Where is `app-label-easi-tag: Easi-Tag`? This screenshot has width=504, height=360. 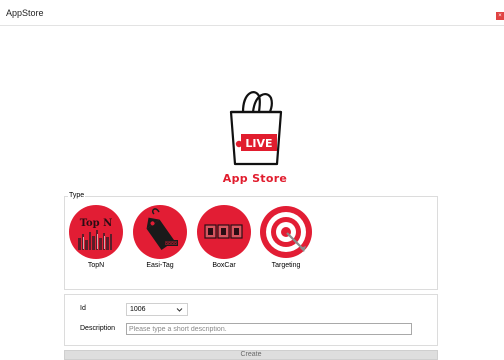 app-label-easi-tag: Easi-Tag is located at coordinates (160, 265).